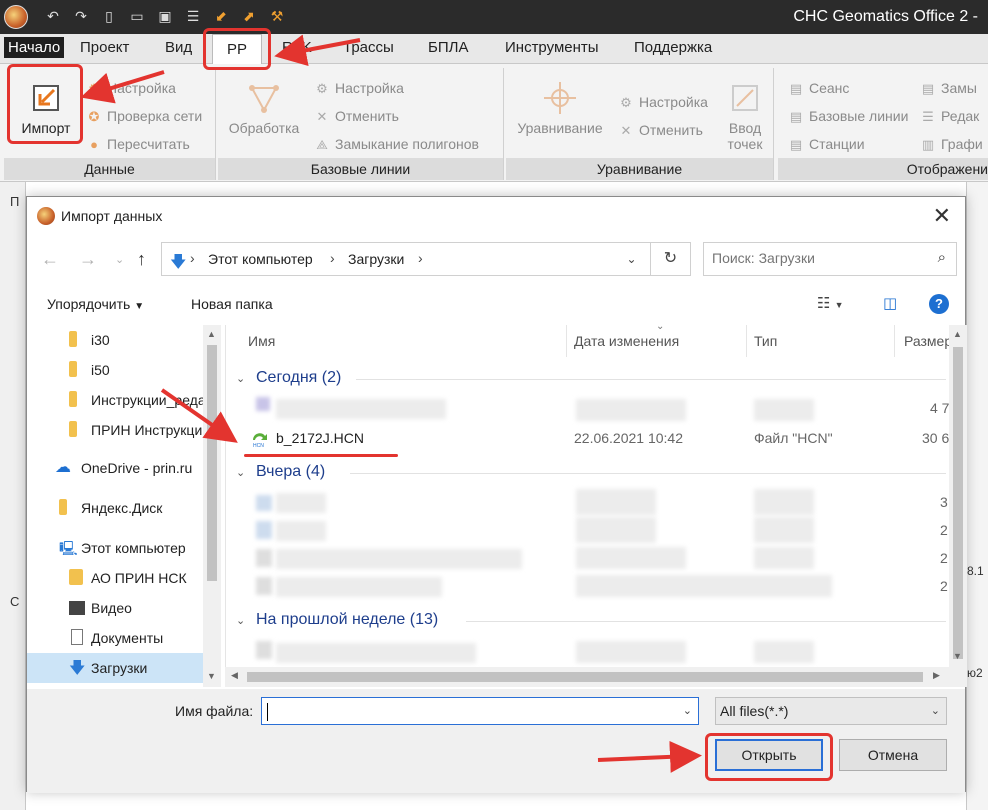 The height and width of the screenshot is (810, 988). I want to click on open-project-icon: ▭, so click(137, 16).